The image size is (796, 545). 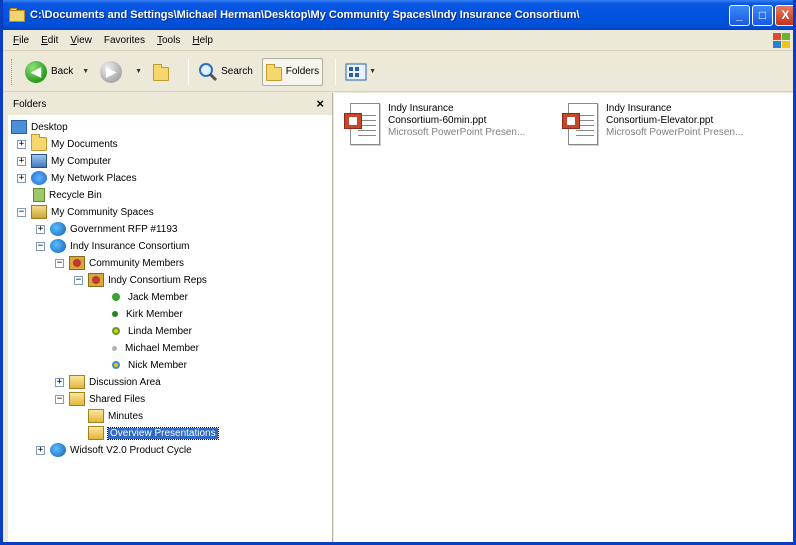 What do you see at coordinates (320, 103) in the screenshot?
I see `folders-pane-close-icon: ×` at bounding box center [320, 103].